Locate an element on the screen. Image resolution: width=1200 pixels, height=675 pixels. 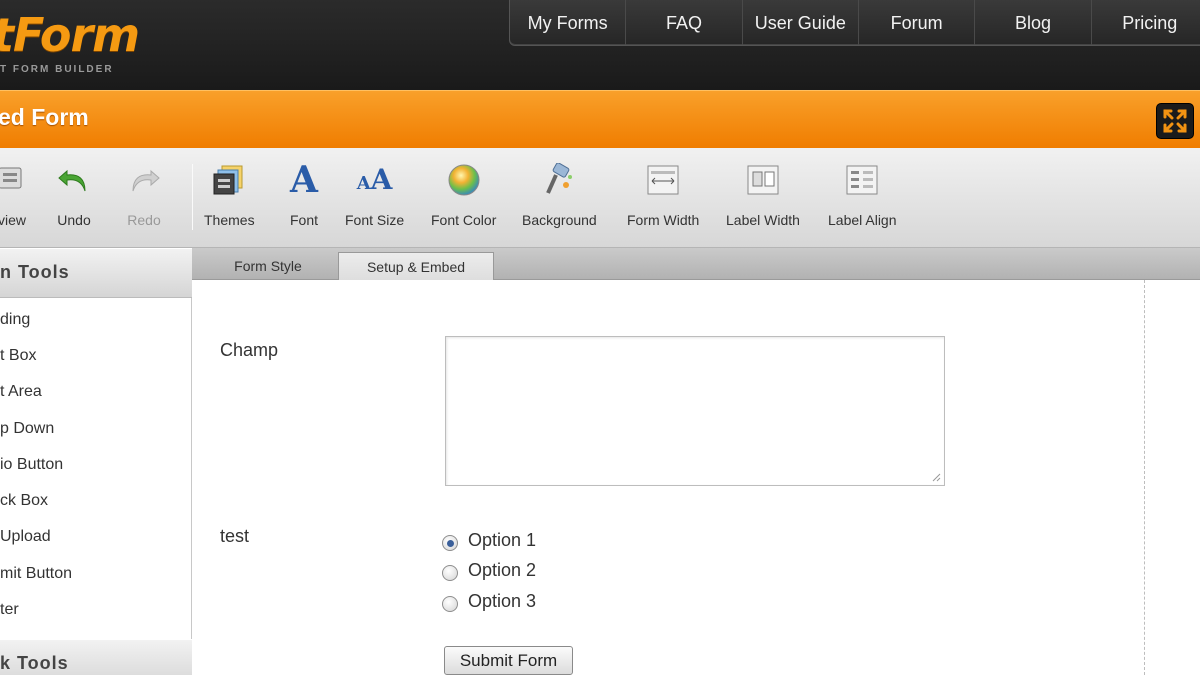
tab-setup-embed: Setup & Embed is located at coordinates (416, 266).